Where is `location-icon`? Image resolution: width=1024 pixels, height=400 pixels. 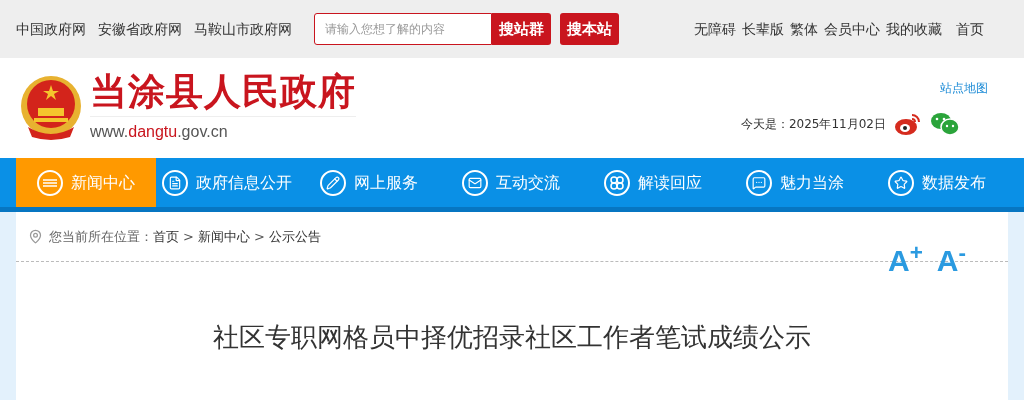 location-icon is located at coordinates (35, 236).